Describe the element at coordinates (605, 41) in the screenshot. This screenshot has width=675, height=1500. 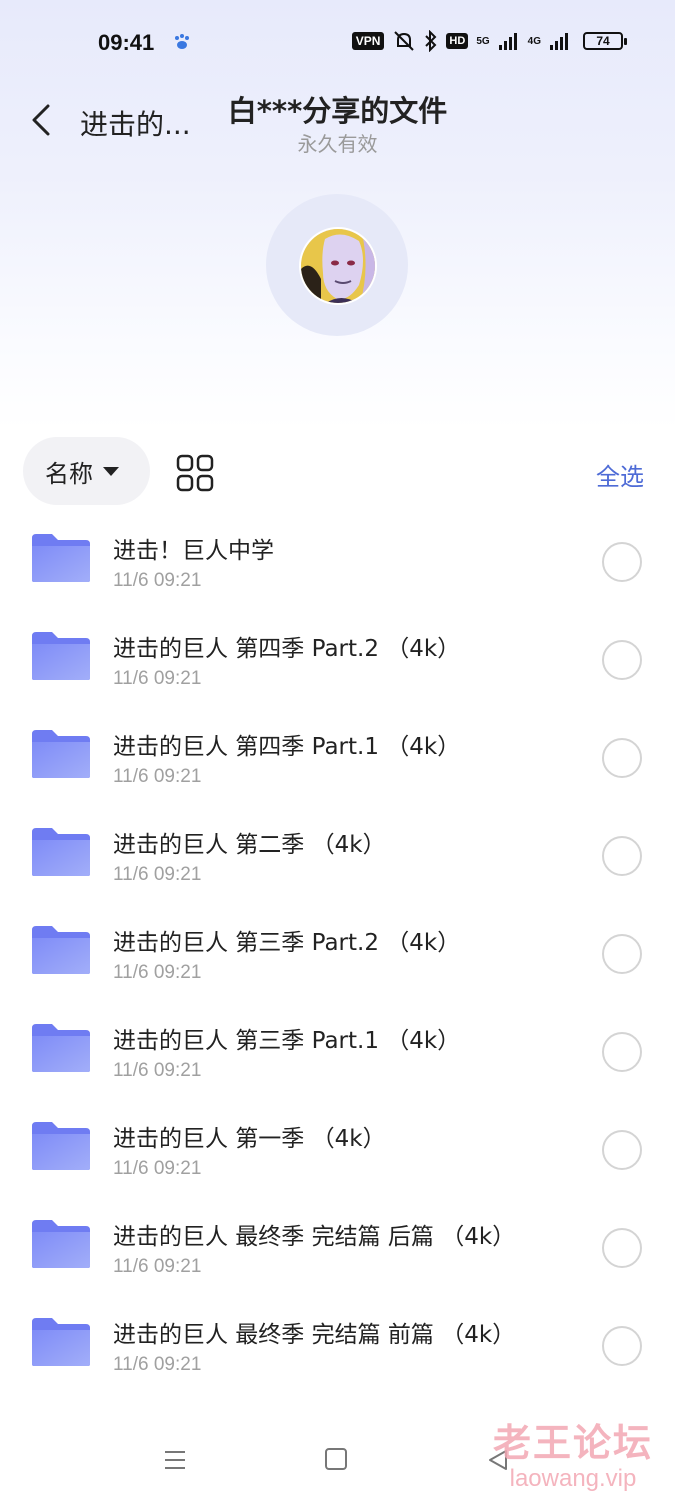
I see `battery-indicator: 74` at that location.